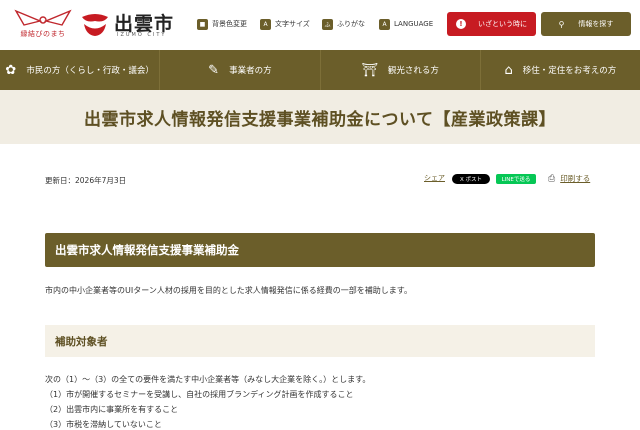  What do you see at coordinates (86, 180) in the screenshot?
I see `updated-date: 更新日：2026年7月3日` at bounding box center [86, 180].